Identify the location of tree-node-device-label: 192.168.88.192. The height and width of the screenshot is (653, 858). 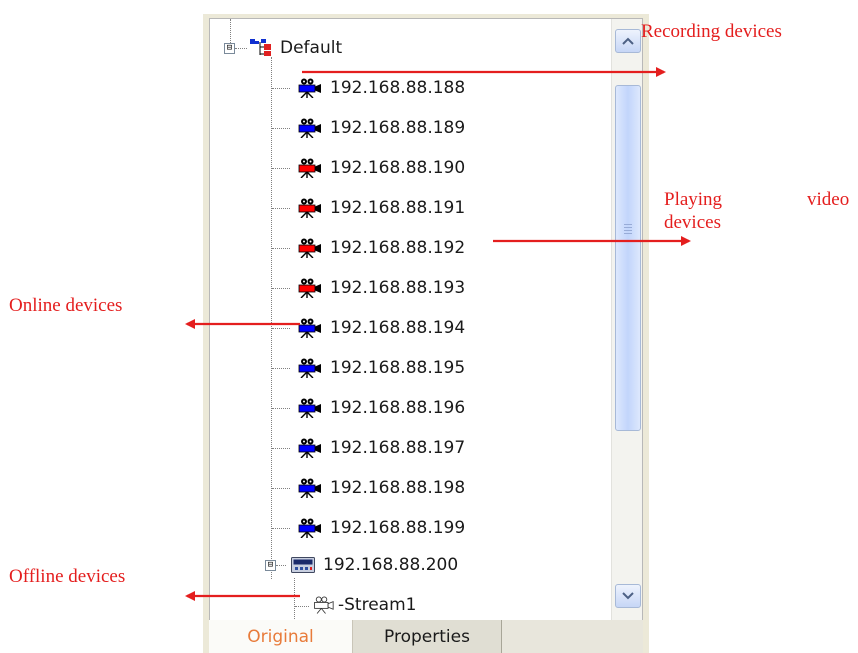
(398, 248).